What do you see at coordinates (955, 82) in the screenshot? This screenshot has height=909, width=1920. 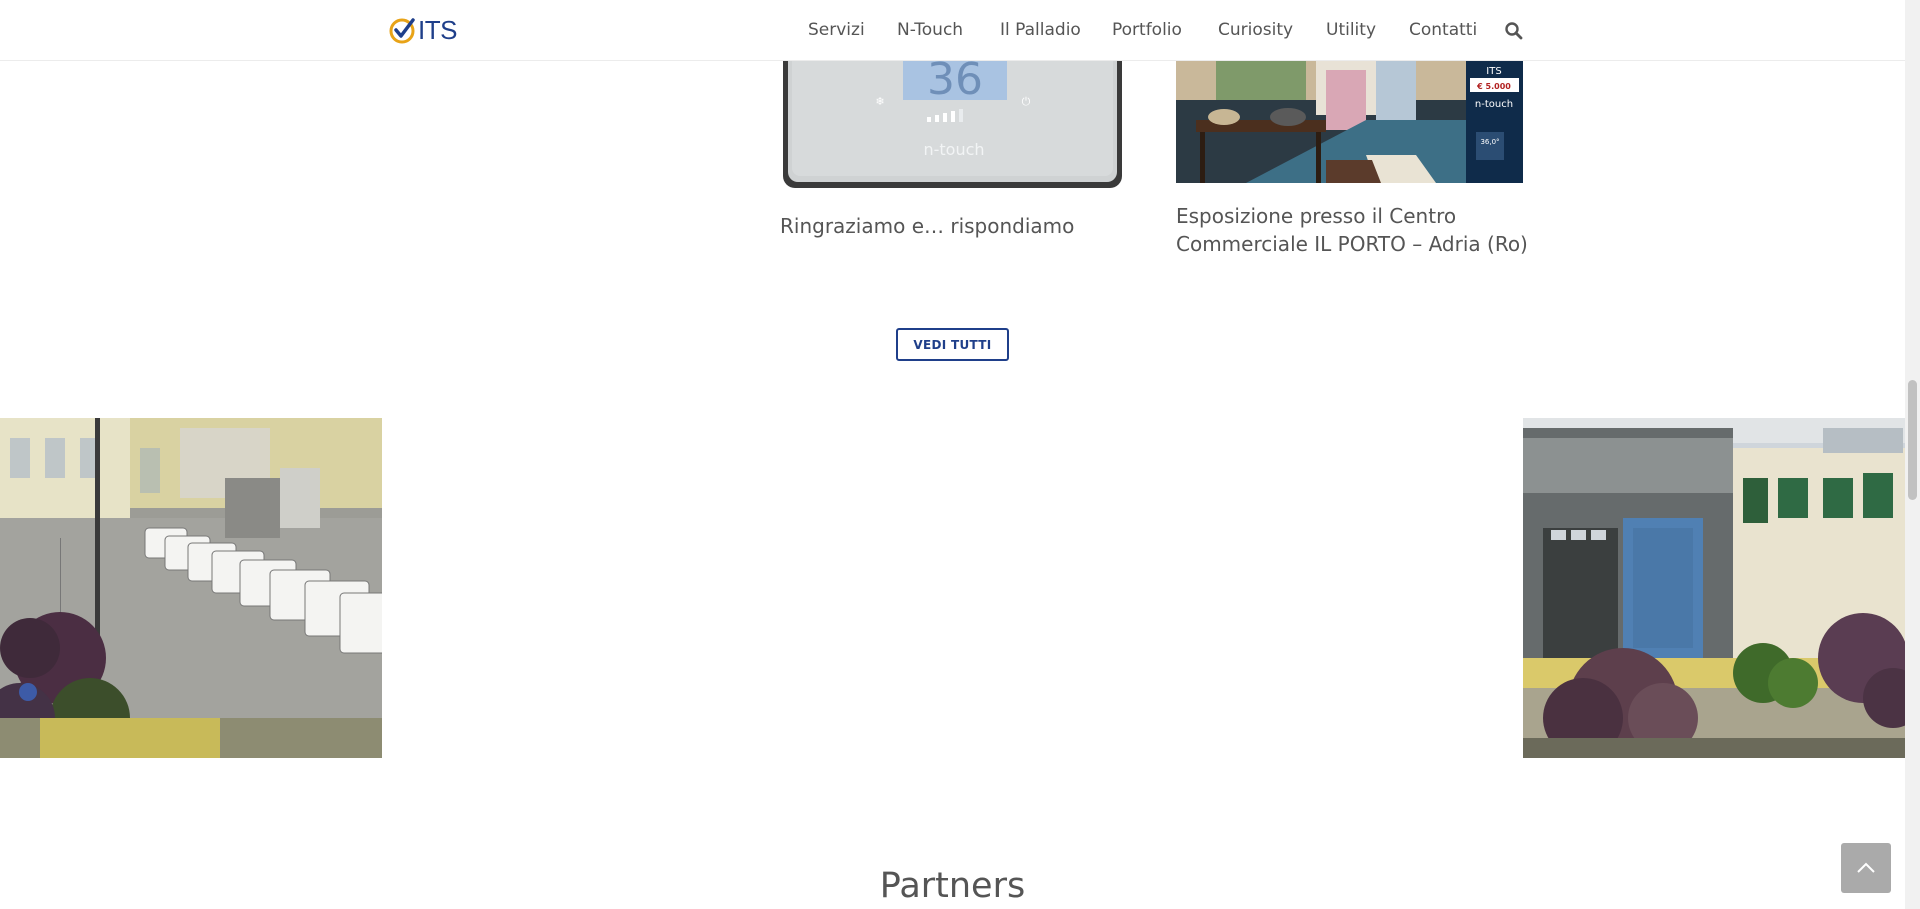 I see `thermostat-temperature: 36` at bounding box center [955, 82].